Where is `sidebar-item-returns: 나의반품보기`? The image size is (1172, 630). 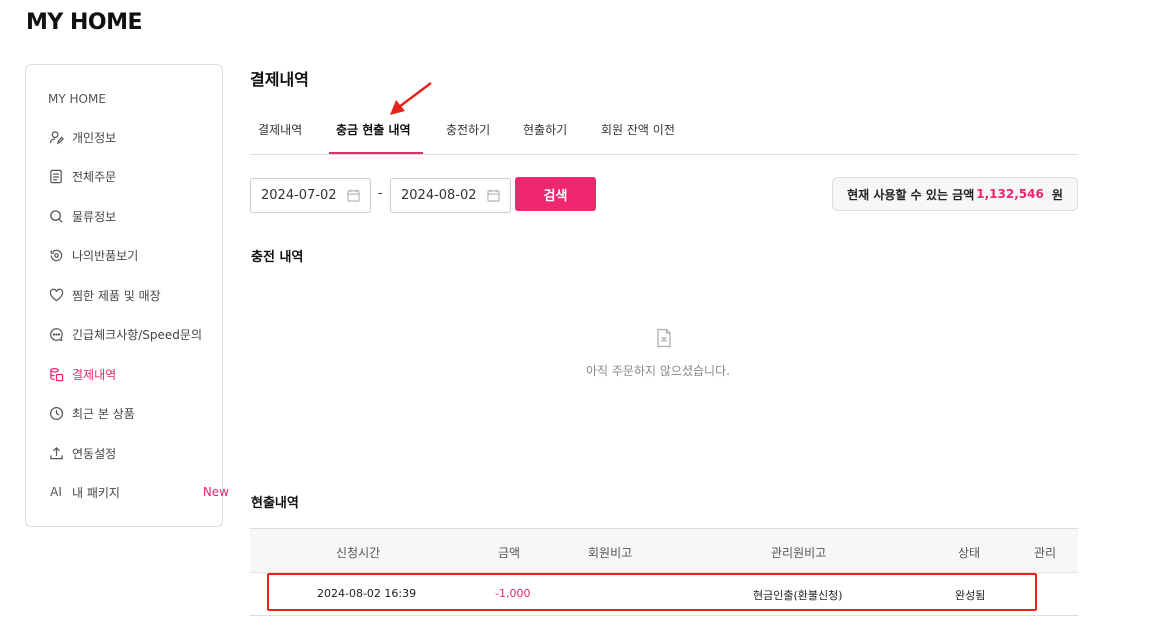 sidebar-item-returns: 나의반품보기 is located at coordinates (128, 255).